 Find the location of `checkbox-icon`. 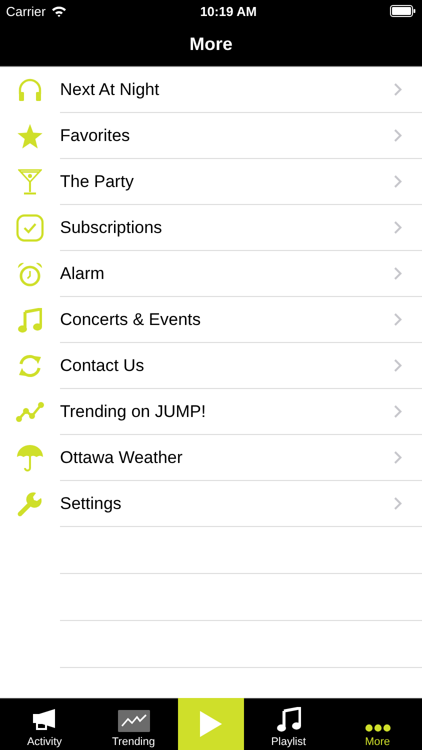

checkbox-icon is located at coordinates (30, 228).